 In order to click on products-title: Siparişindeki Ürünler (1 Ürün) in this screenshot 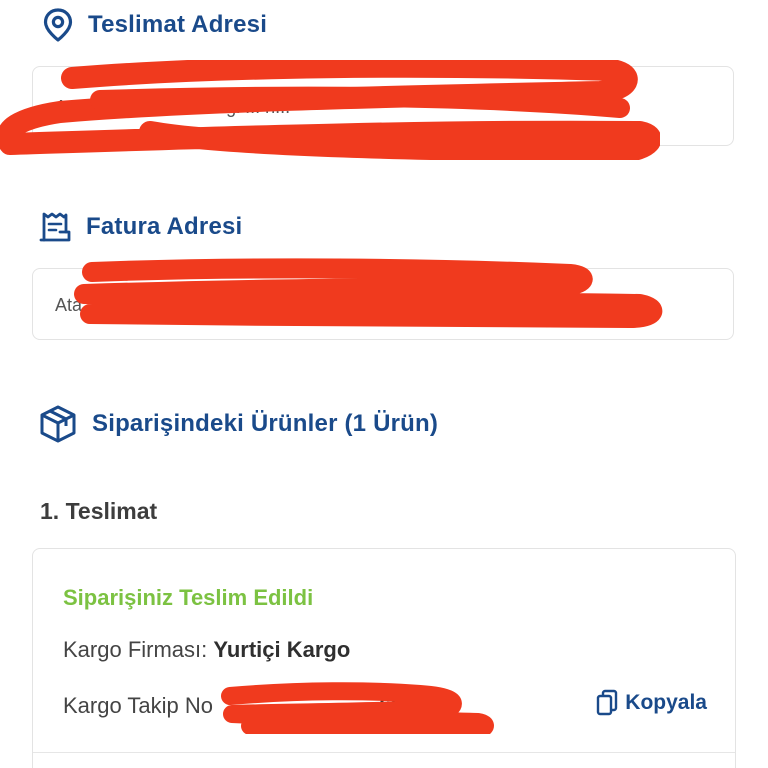, I will do `click(265, 423)`.